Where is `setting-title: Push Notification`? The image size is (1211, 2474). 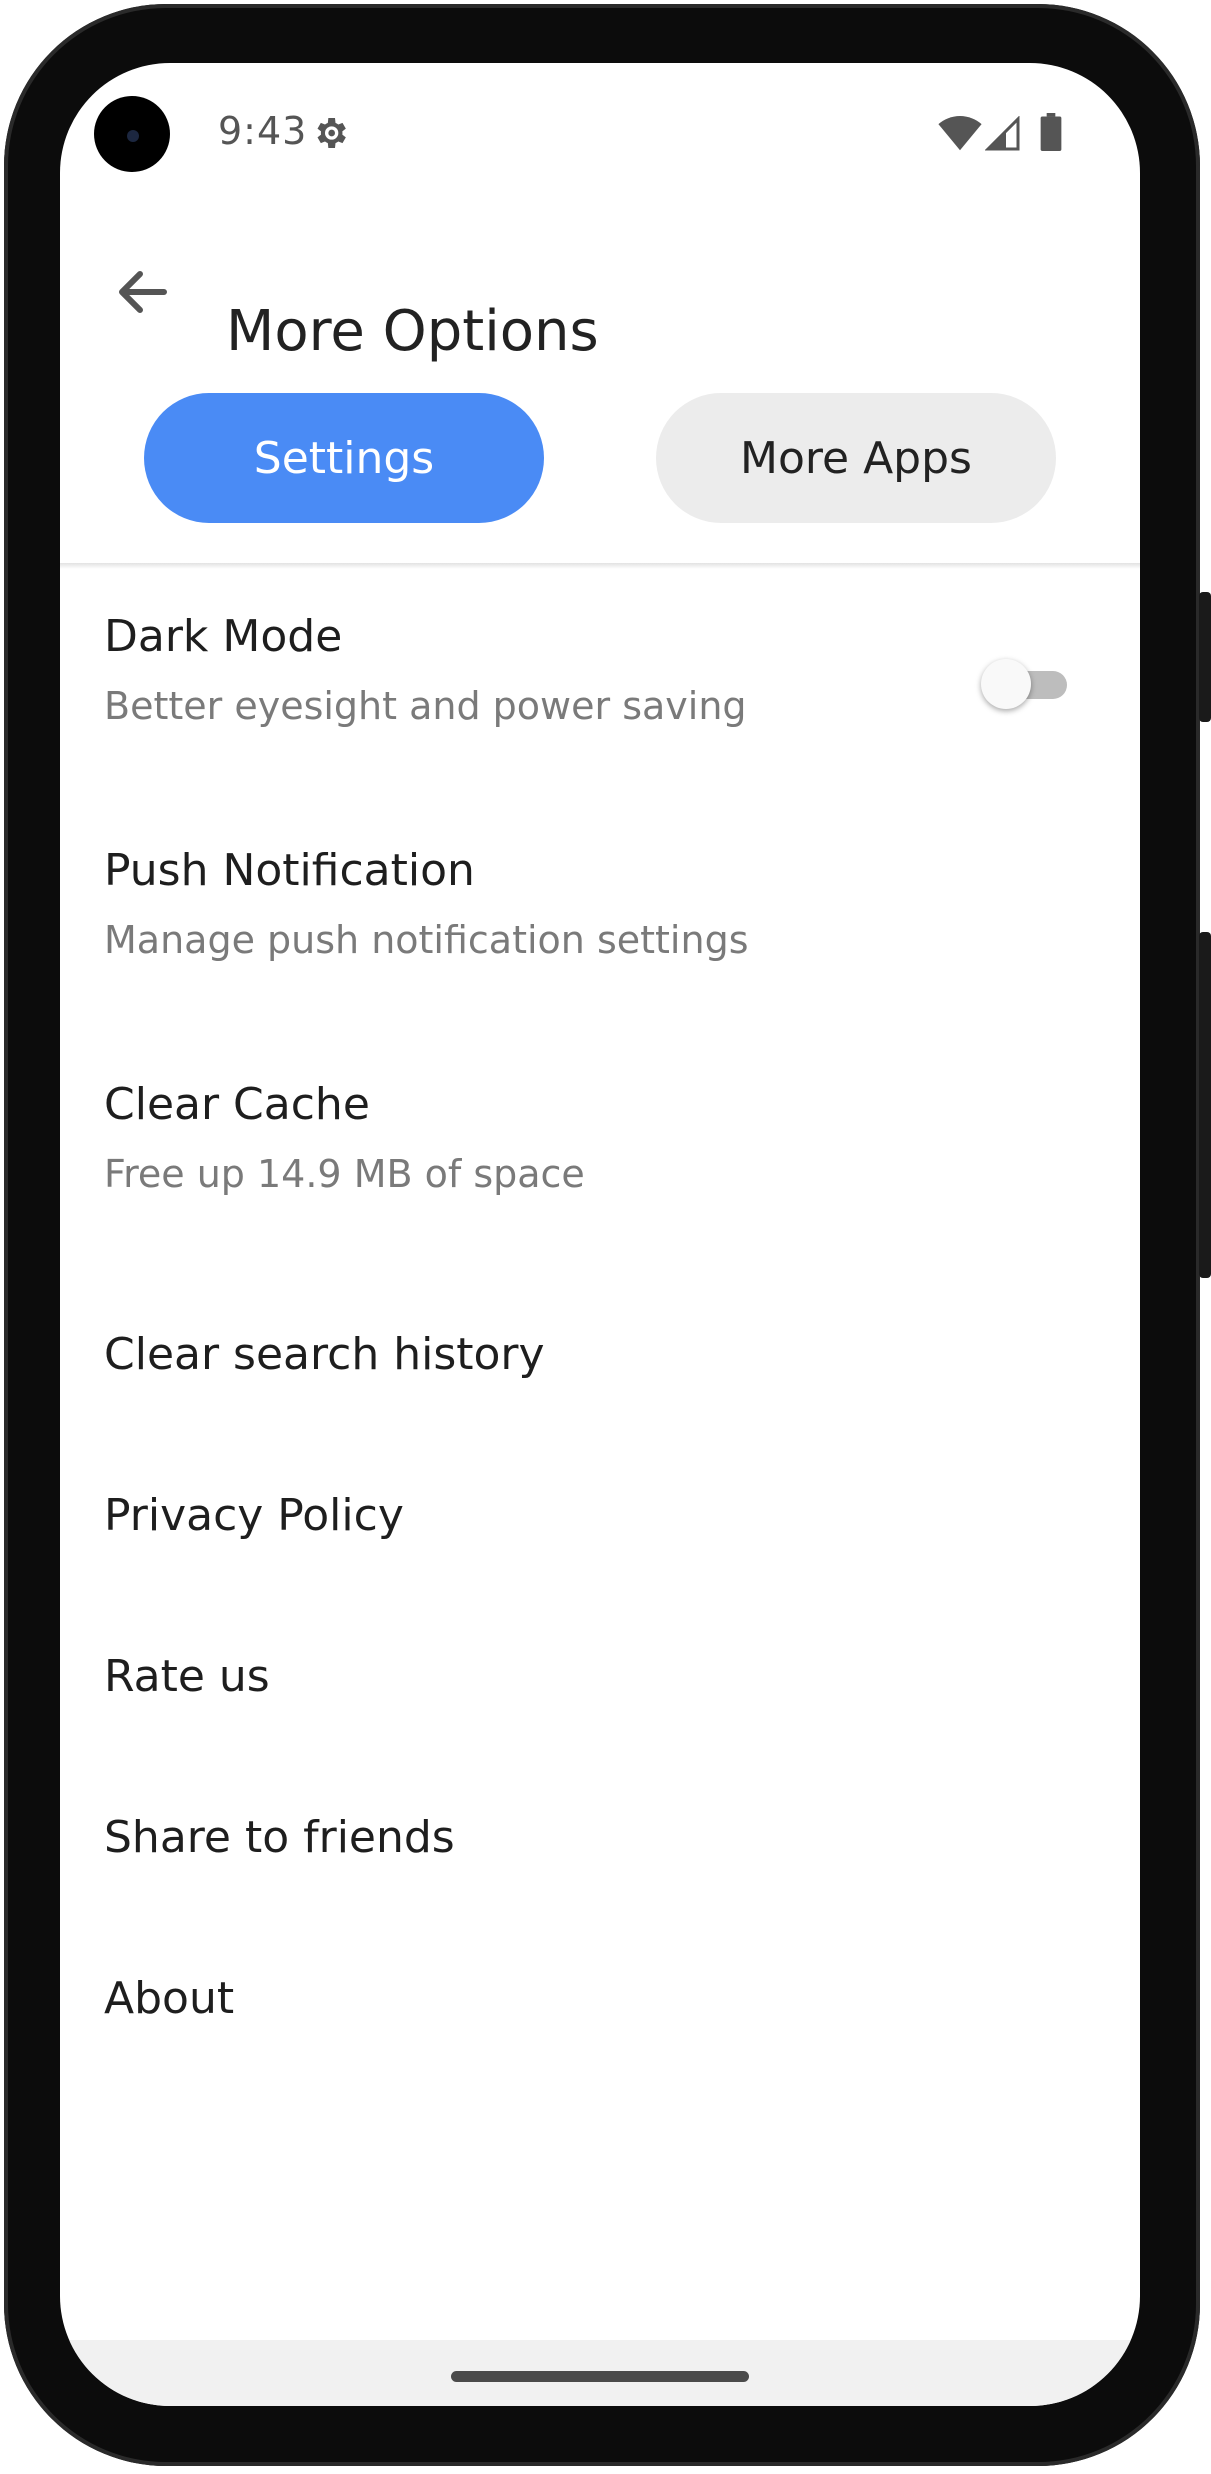 setting-title: Push Notification is located at coordinates (289, 870).